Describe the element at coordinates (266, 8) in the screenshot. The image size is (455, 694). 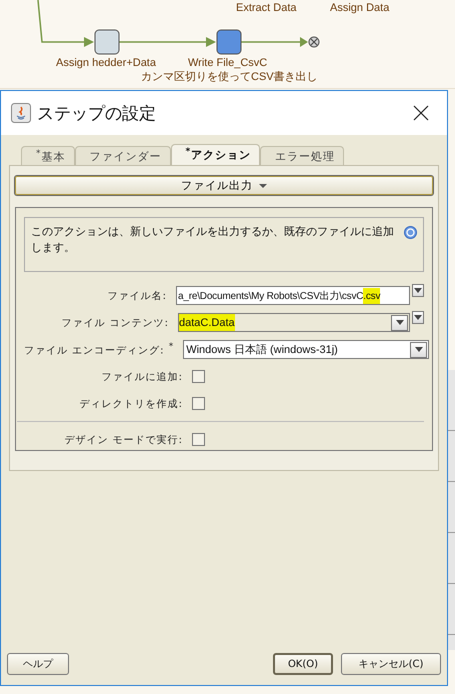
I see `step-label: Extract Data` at that location.